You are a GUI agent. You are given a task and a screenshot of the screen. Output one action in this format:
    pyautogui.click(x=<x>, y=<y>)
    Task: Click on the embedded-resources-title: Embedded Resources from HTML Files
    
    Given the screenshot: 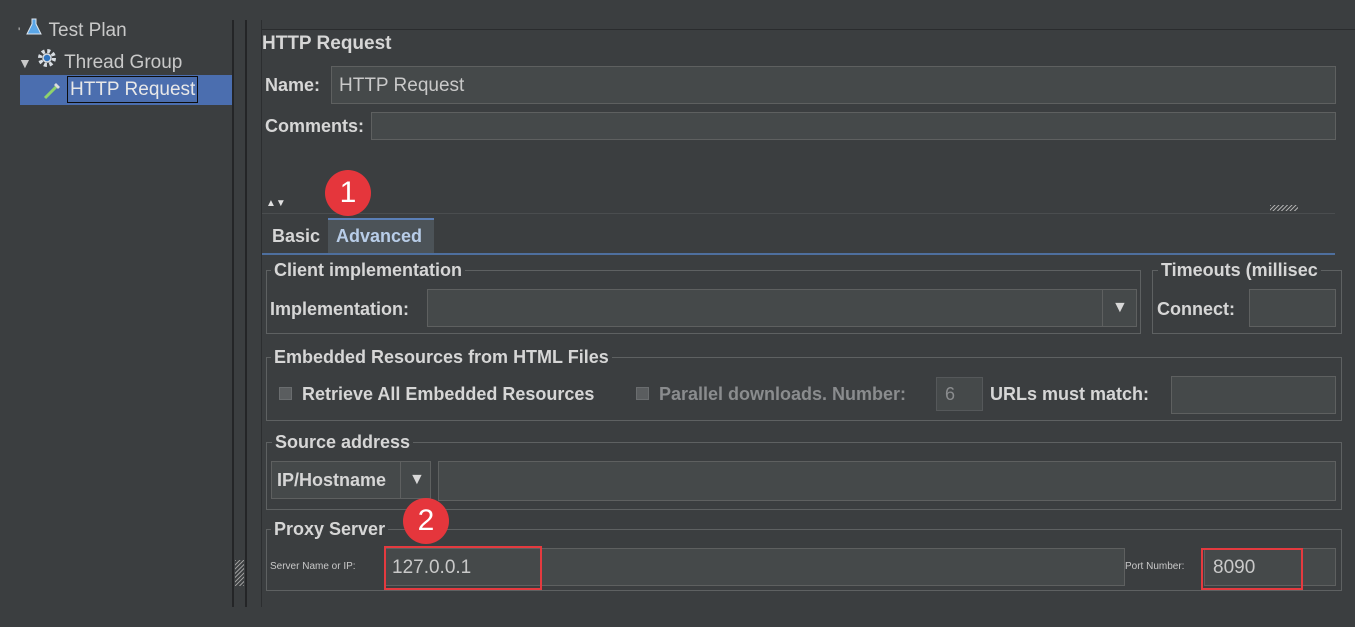 What is the action you would take?
    pyautogui.click(x=441, y=357)
    